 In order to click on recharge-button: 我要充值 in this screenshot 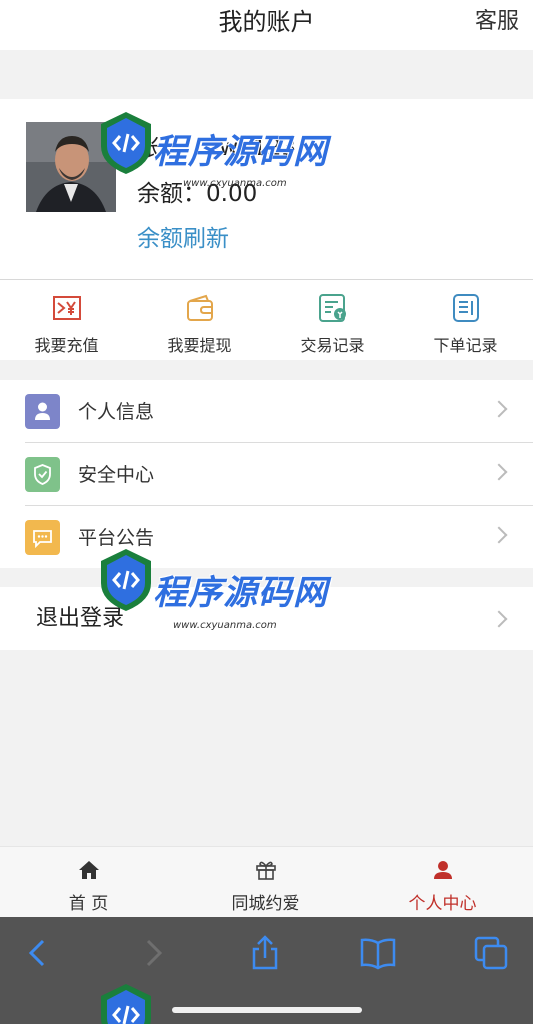, I will do `click(66, 320)`.